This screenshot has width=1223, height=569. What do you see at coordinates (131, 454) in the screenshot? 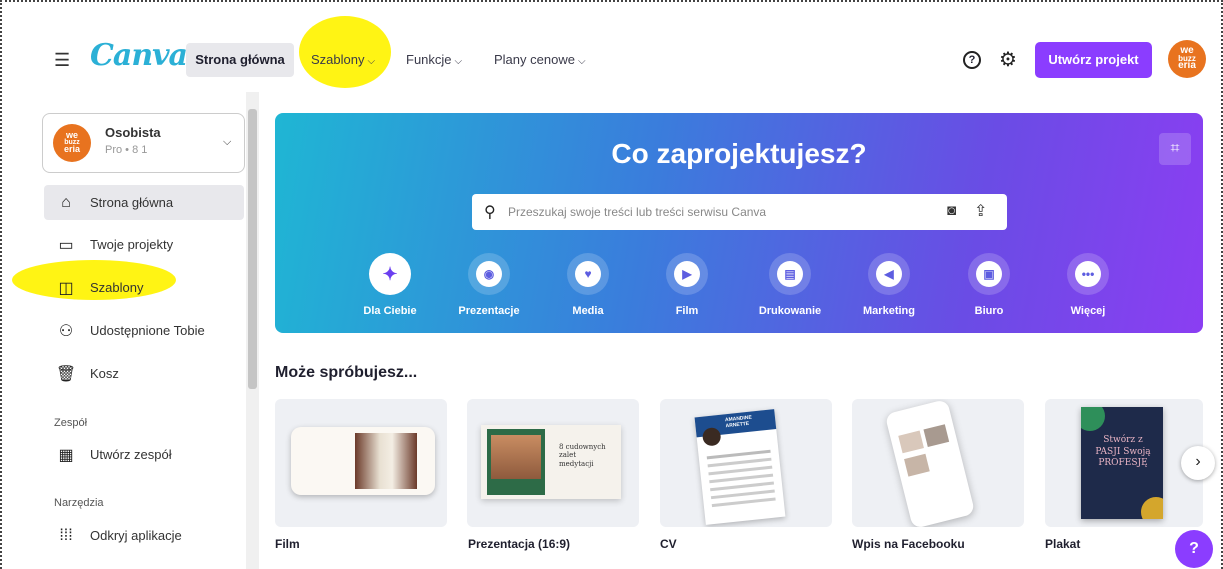
I see `sidebar-item-label: Utwórz zespół` at bounding box center [131, 454].